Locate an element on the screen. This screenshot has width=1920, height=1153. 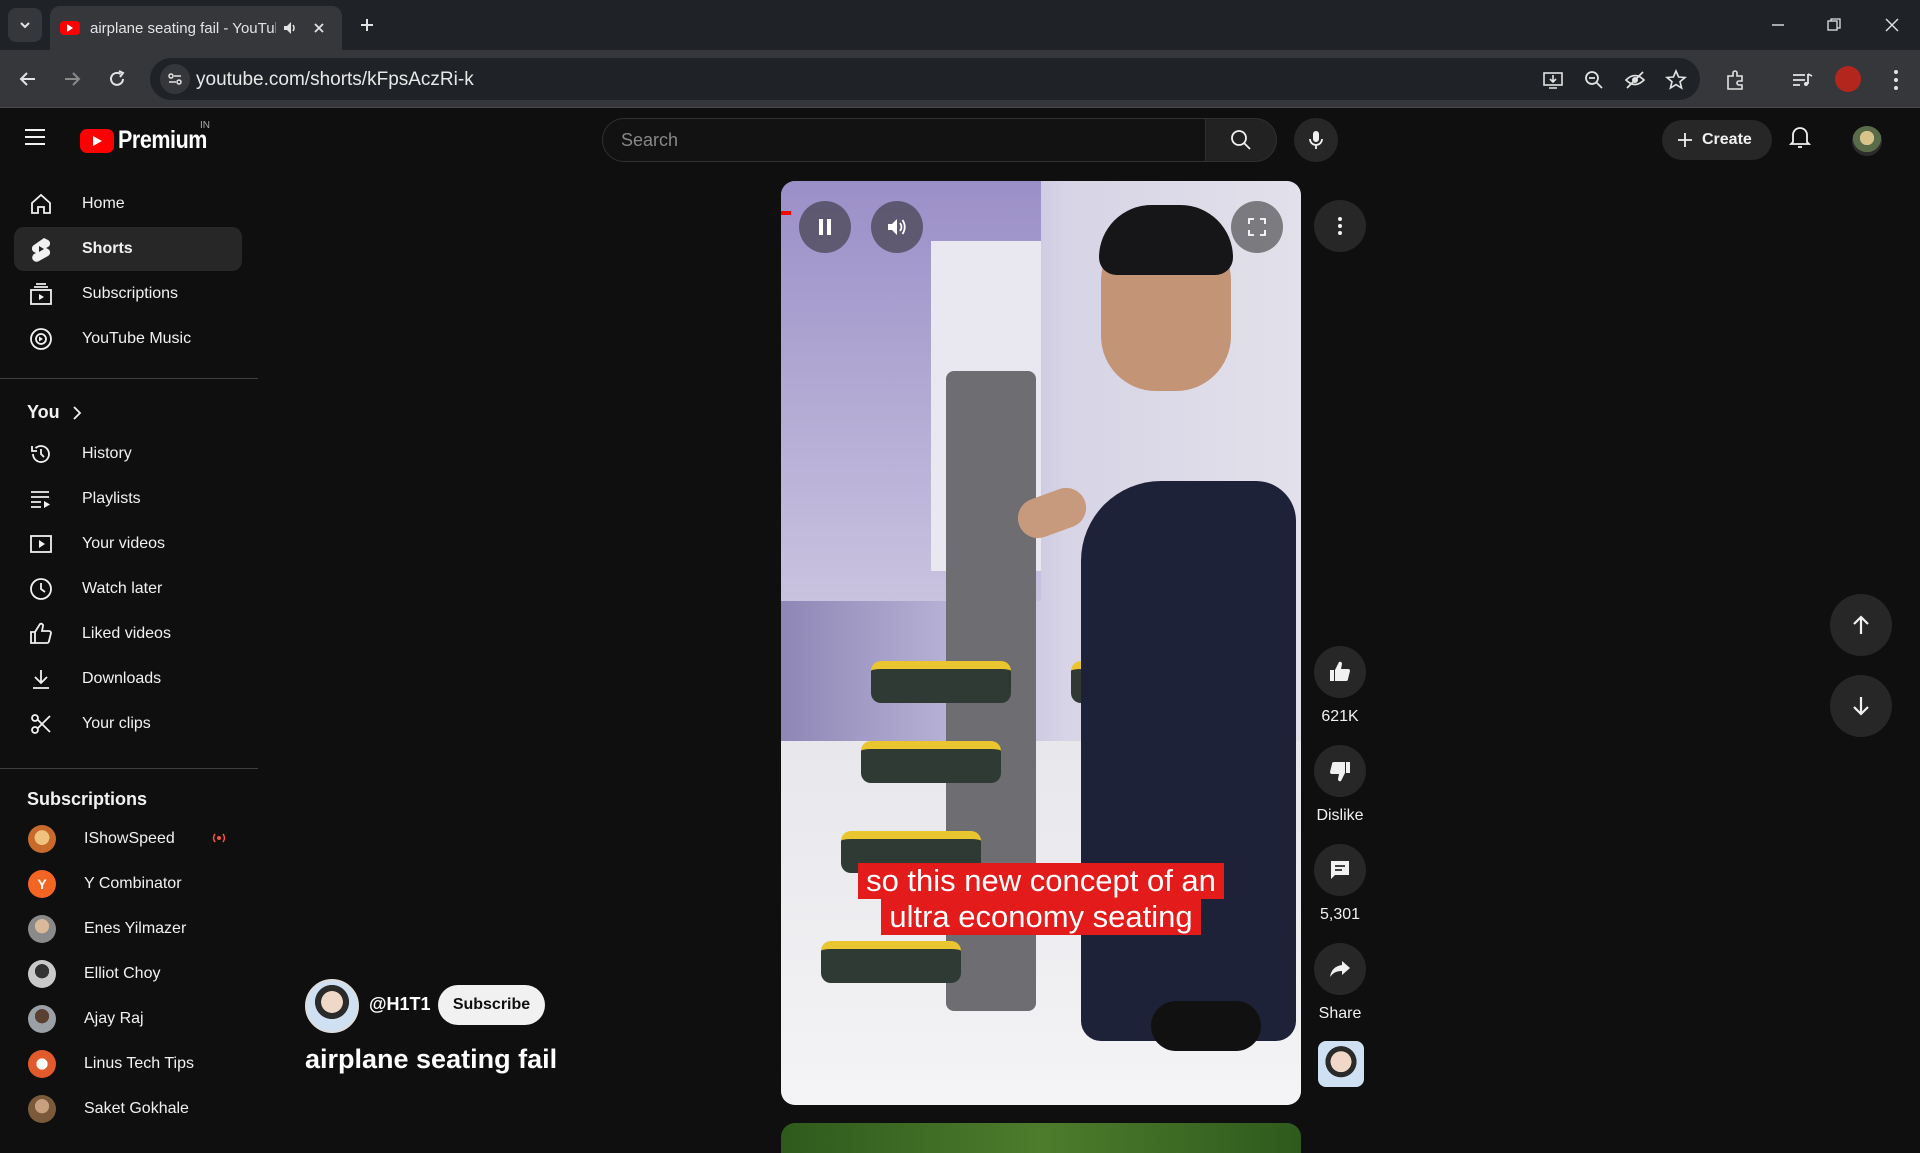
sidebar-sub-y-combinator: Y Y Combinator is located at coordinates (128, 884).